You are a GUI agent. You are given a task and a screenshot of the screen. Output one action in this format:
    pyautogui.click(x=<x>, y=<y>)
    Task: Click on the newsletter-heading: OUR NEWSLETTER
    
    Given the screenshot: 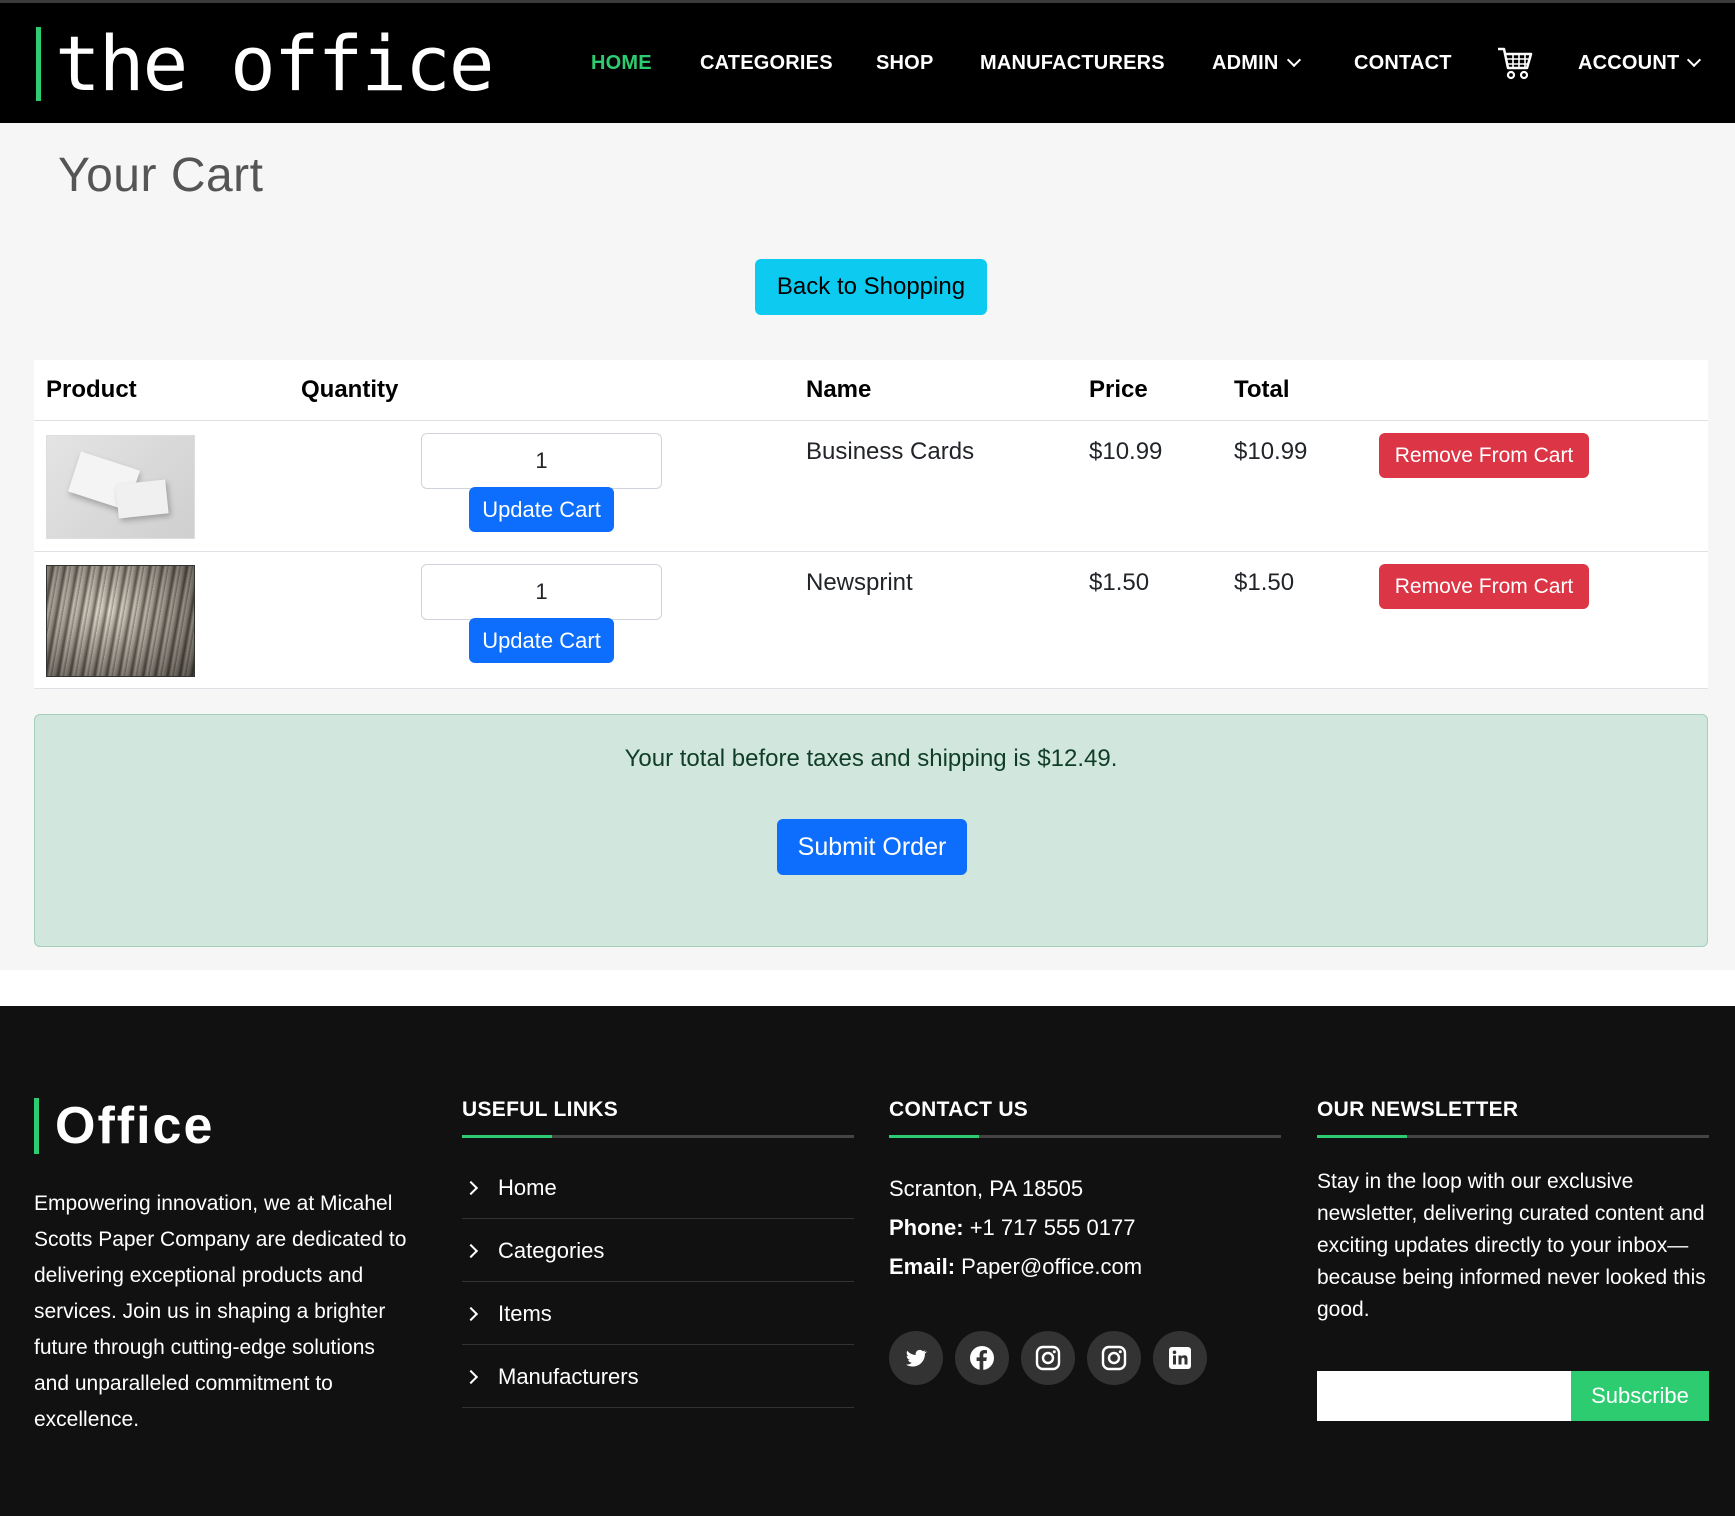 What is the action you would take?
    pyautogui.click(x=1418, y=1109)
    